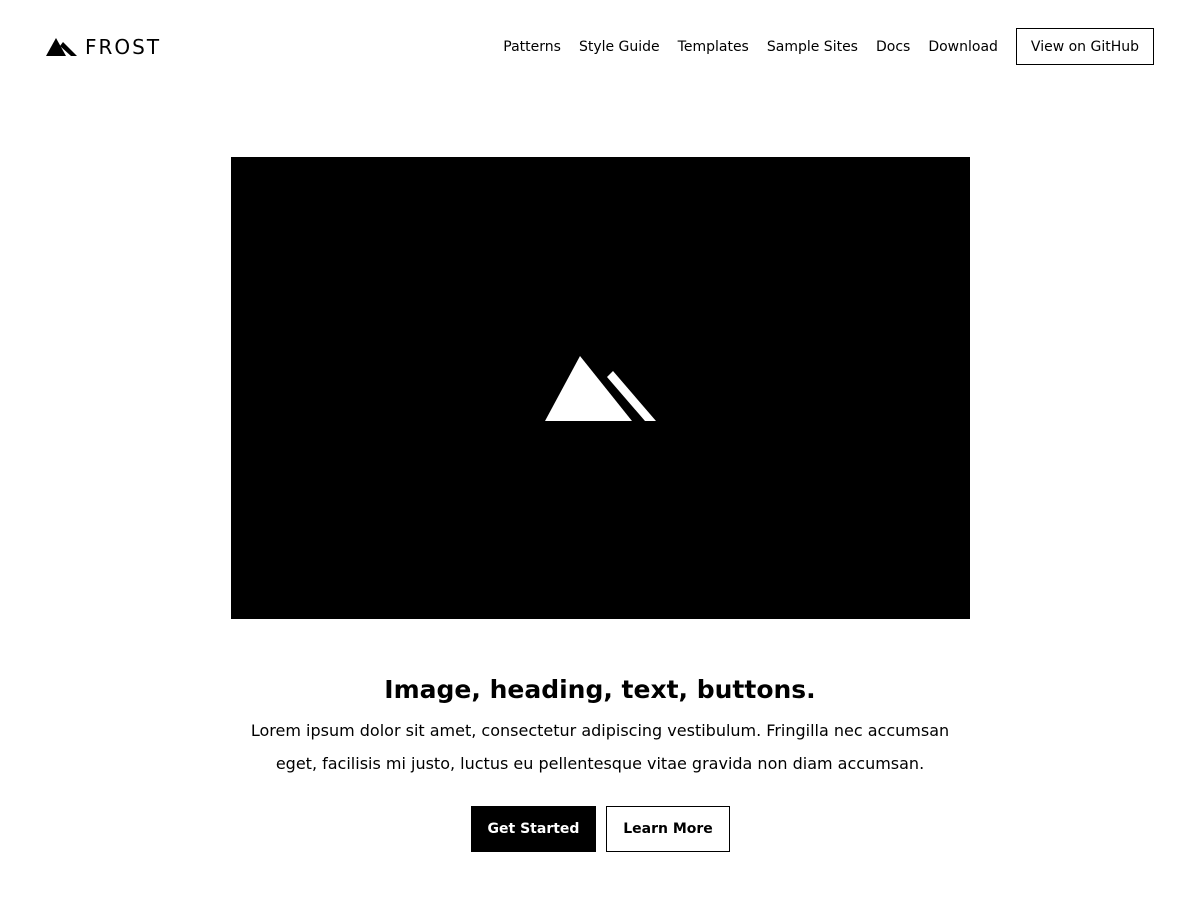  Describe the element at coordinates (619, 47) in the screenshot. I see `nav-item-style-guide: Style Guide` at that location.